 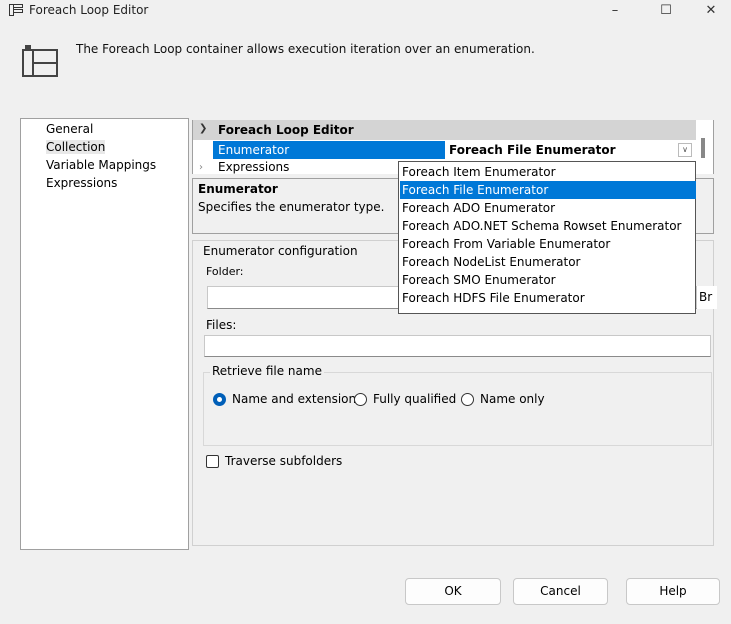 I want to click on browse-button: Br, so click(x=707, y=297).